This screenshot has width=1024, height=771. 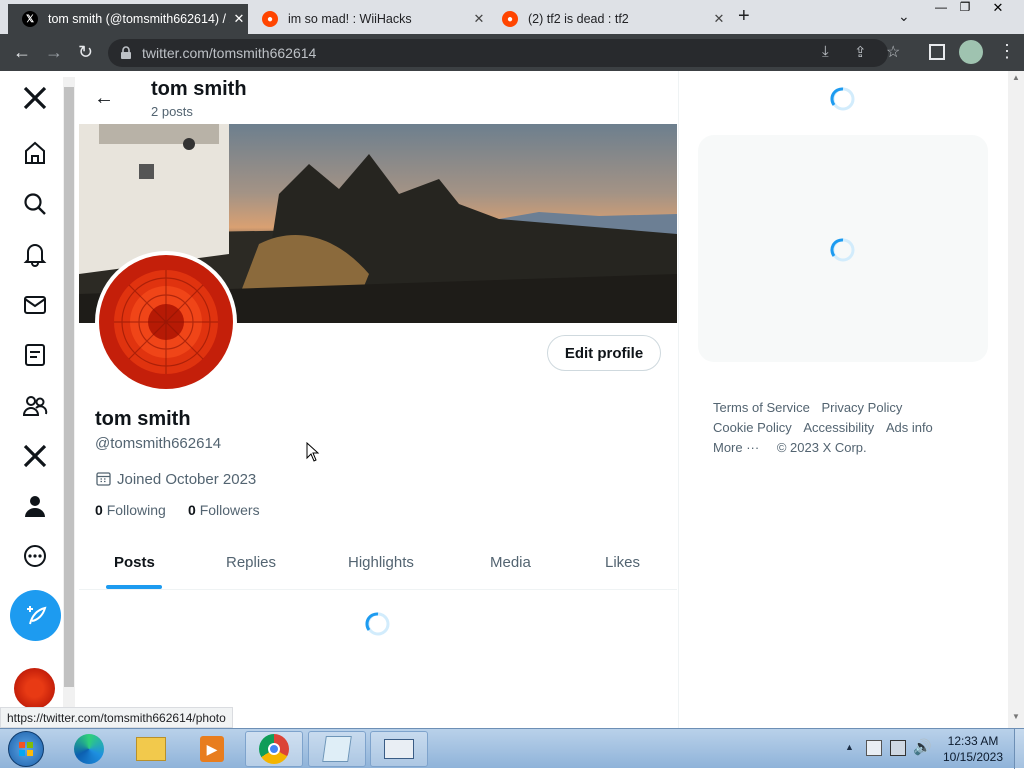 I want to click on followers-link: 0 Followers, so click(x=224, y=510).